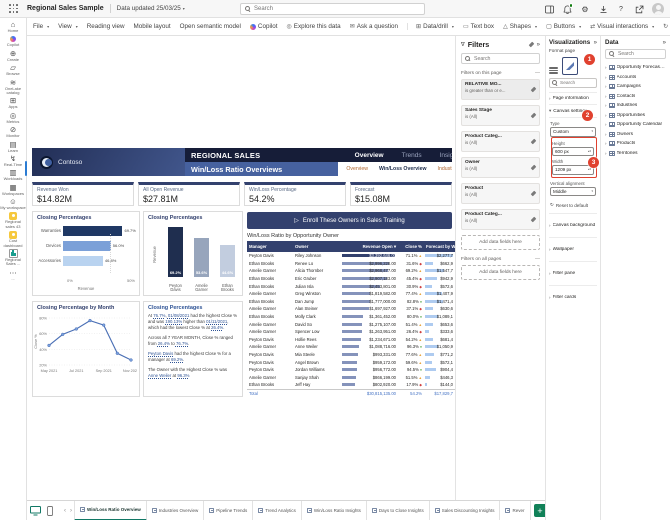  Describe the element at coordinates (635, 106) in the screenshot. I see `data-table-industries: › Industries` at that location.